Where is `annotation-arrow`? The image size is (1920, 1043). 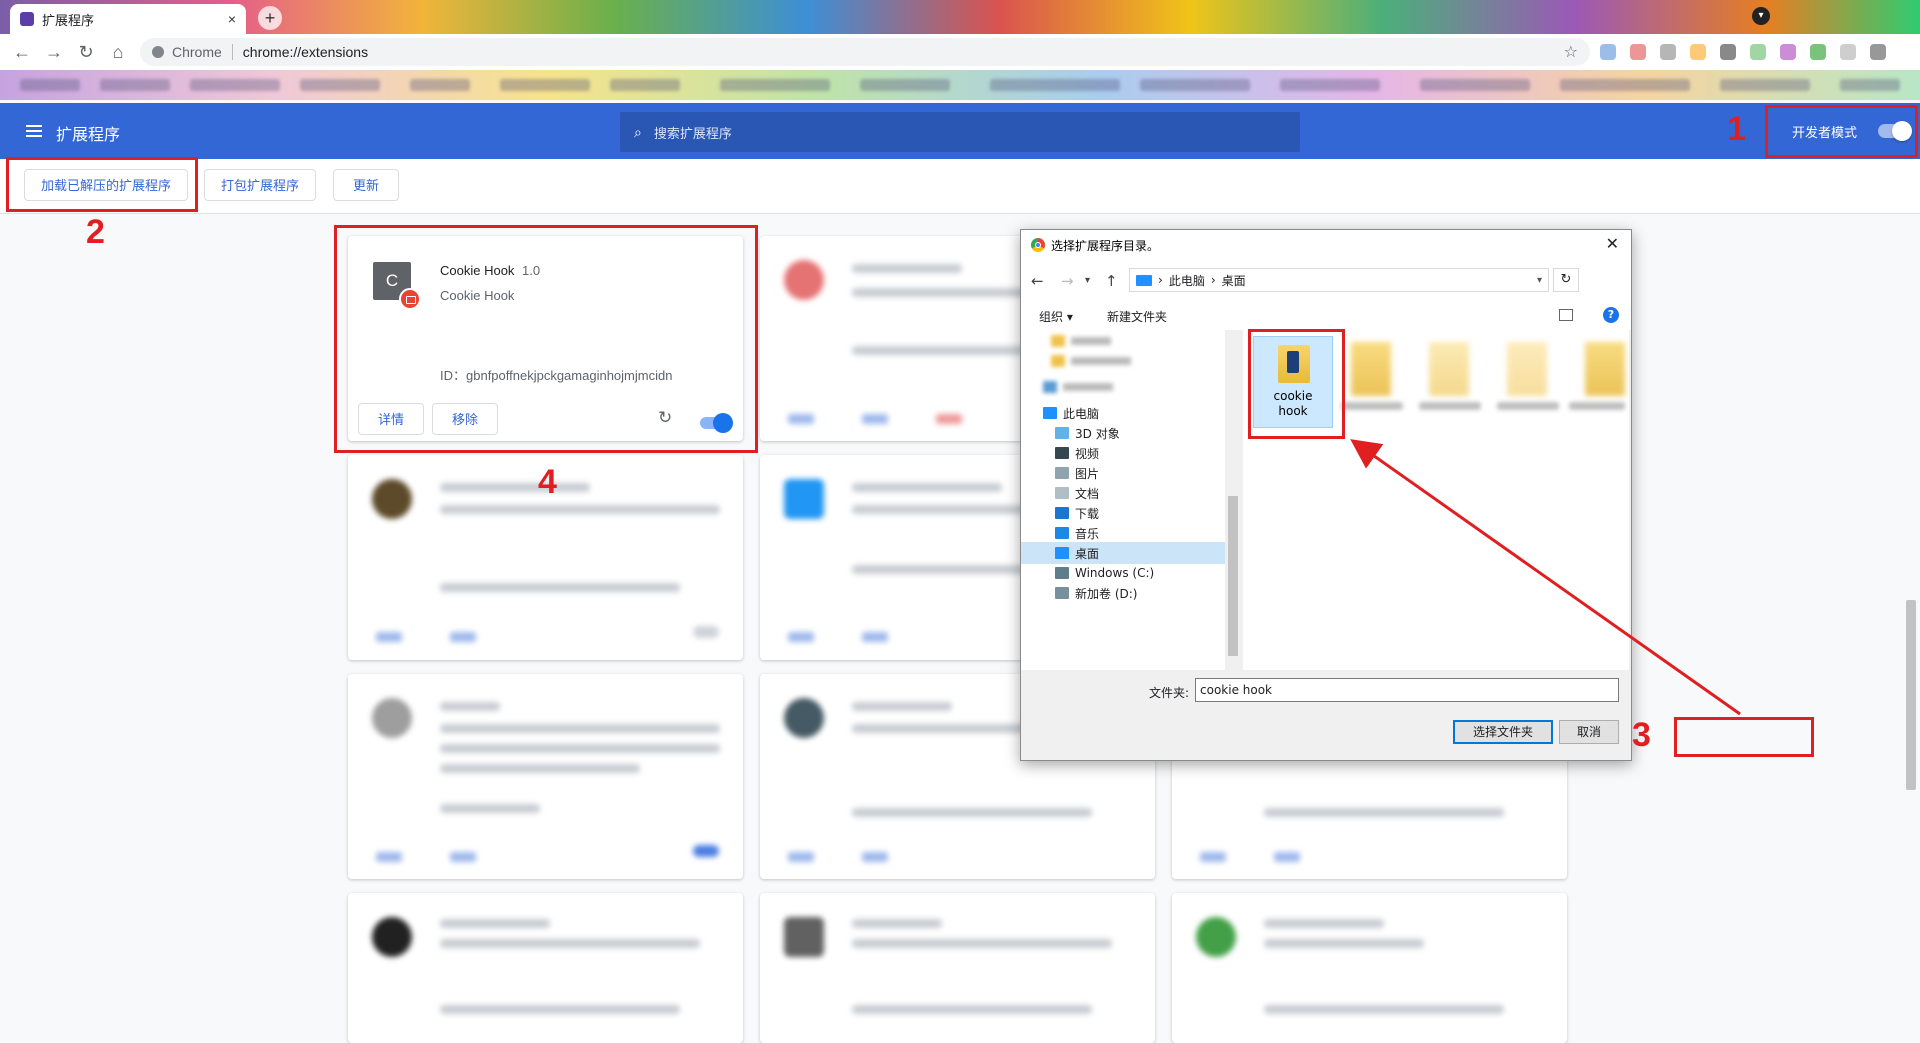
annotation-arrow is located at coordinates (1545, 577).